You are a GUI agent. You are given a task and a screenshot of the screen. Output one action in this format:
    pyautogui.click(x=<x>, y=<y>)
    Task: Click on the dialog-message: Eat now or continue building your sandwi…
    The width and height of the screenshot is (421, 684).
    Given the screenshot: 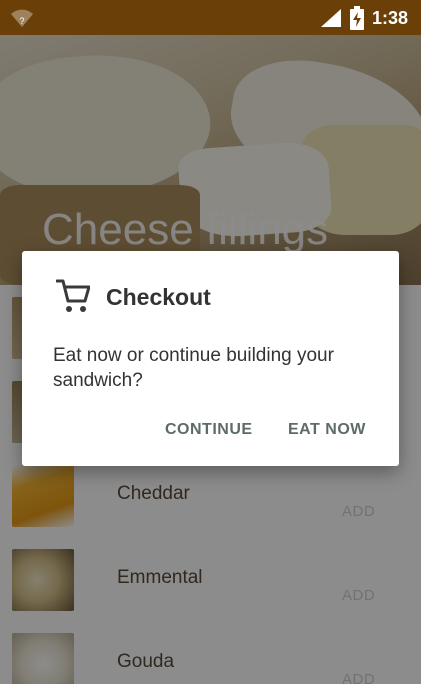 What is the action you would take?
    pyautogui.click(x=193, y=368)
    